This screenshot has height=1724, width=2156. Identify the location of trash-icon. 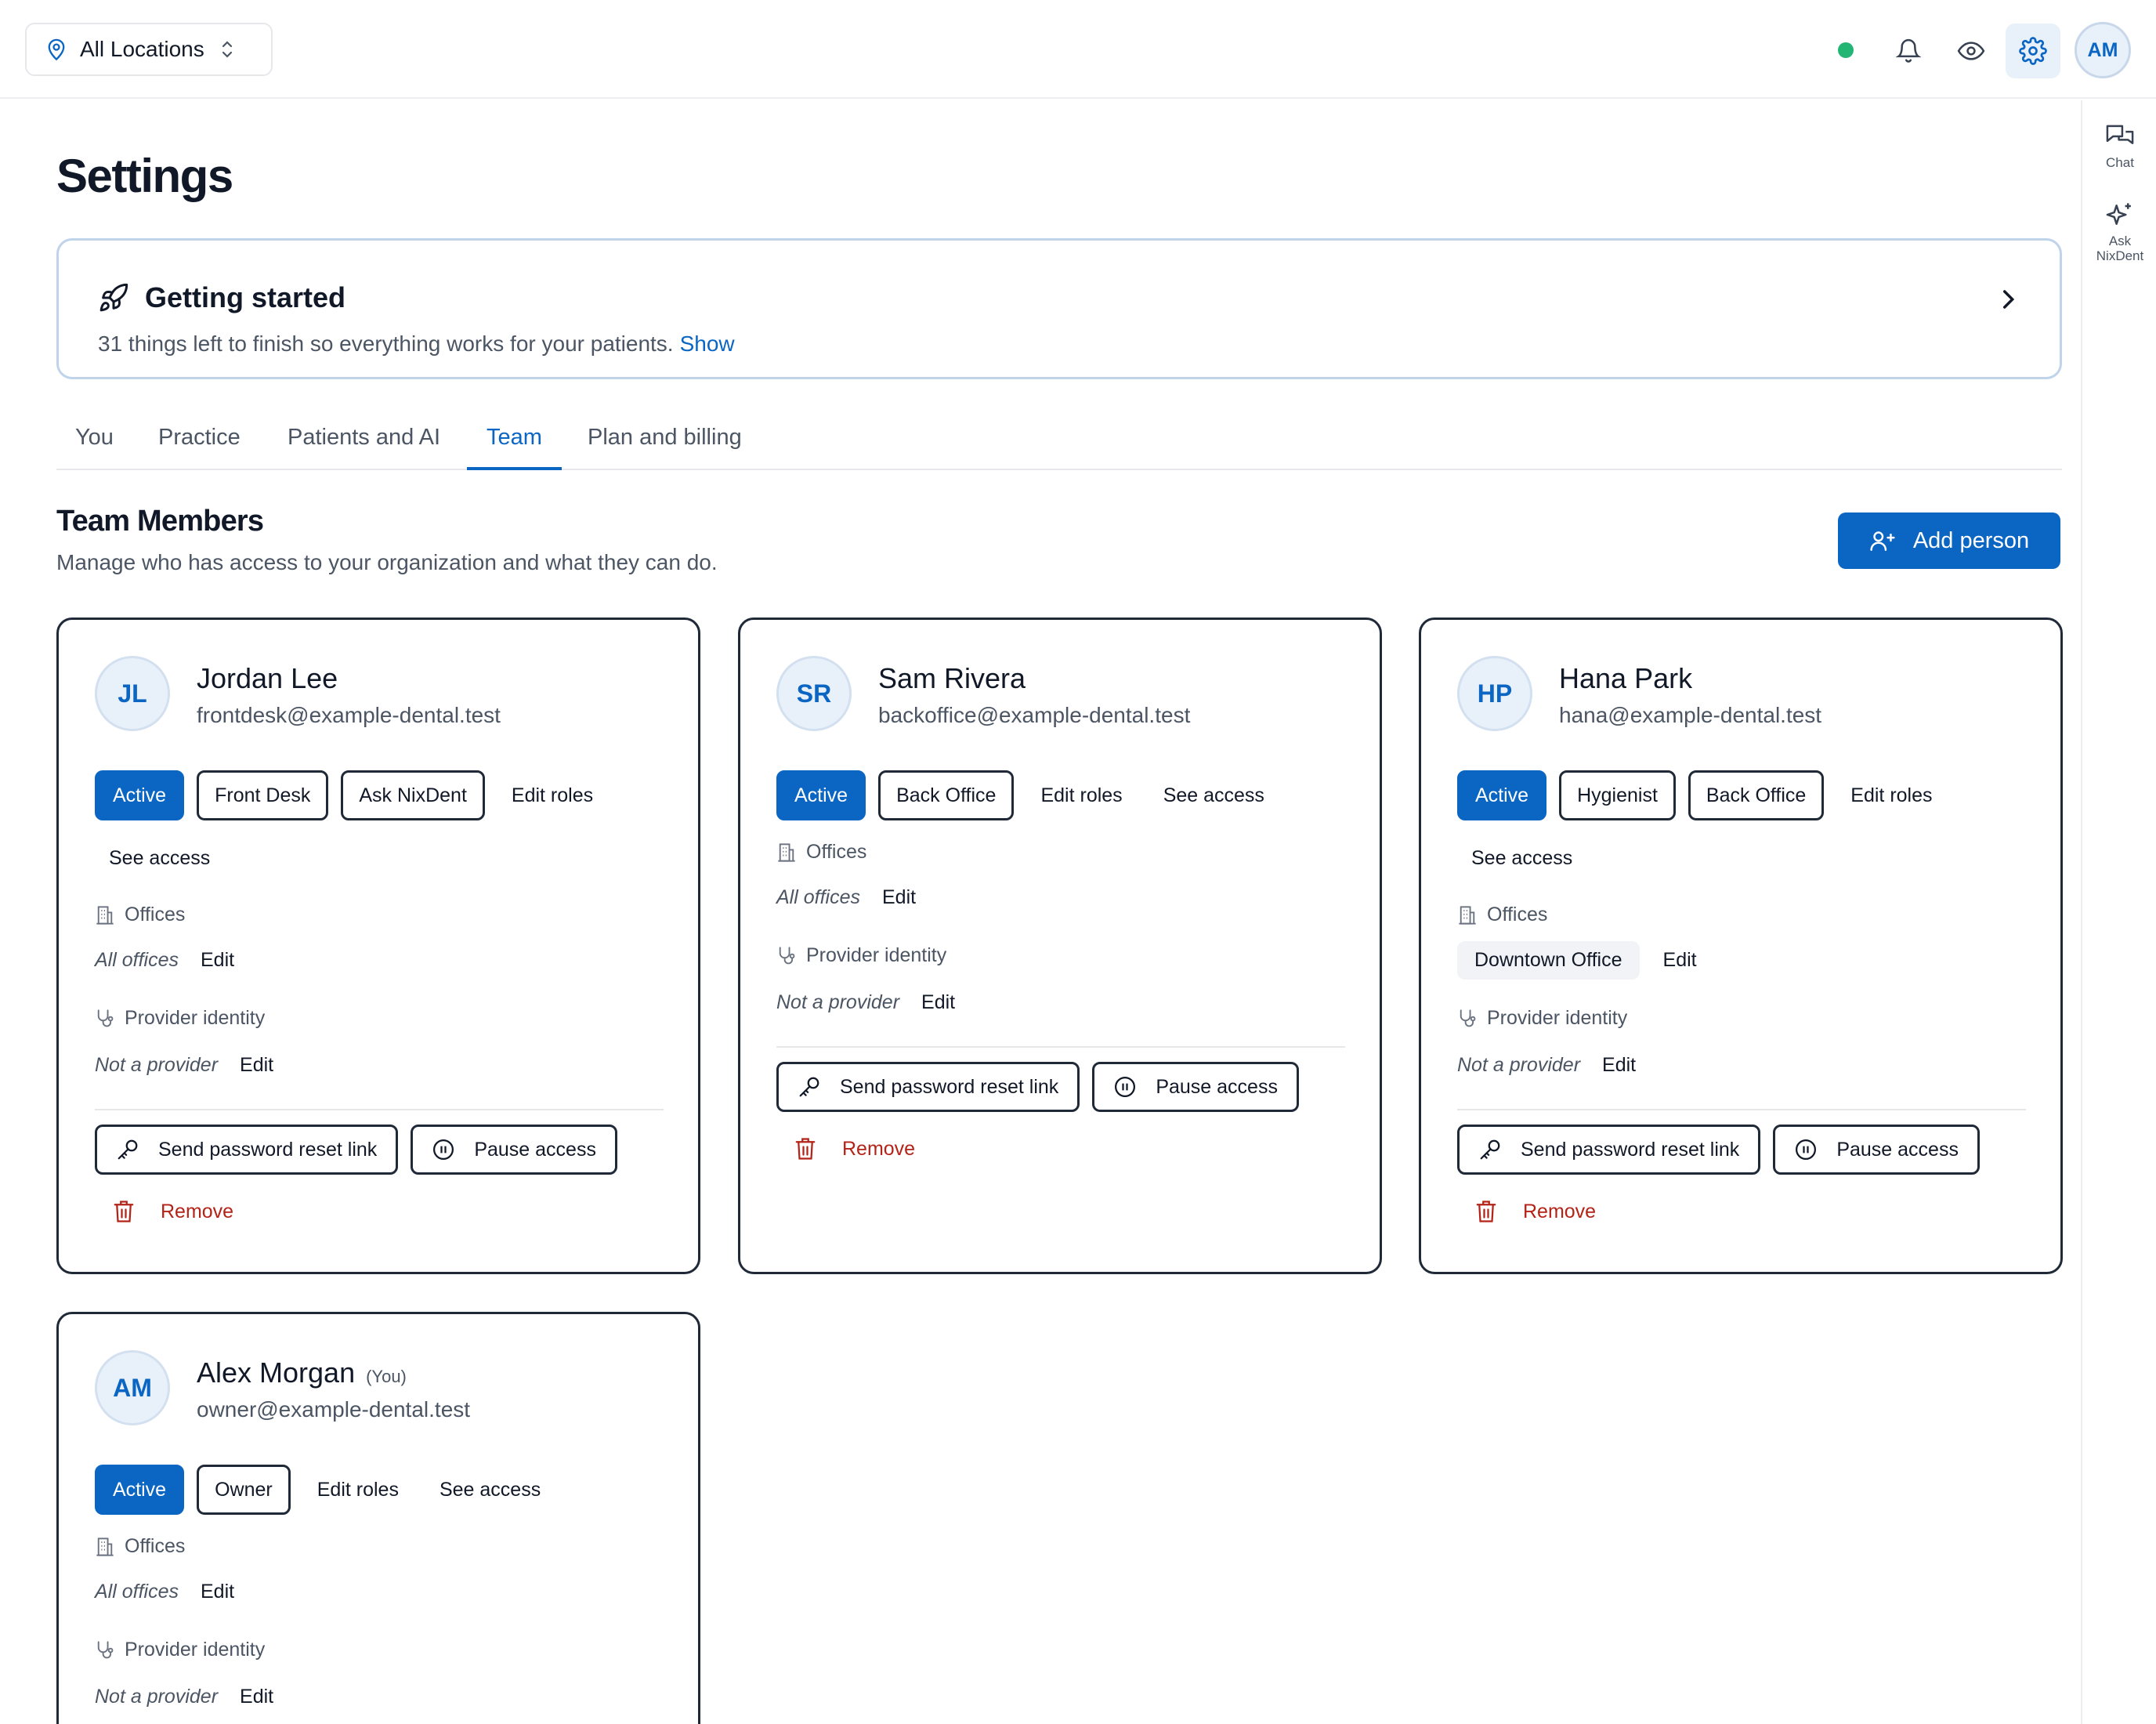
(137, 1211).